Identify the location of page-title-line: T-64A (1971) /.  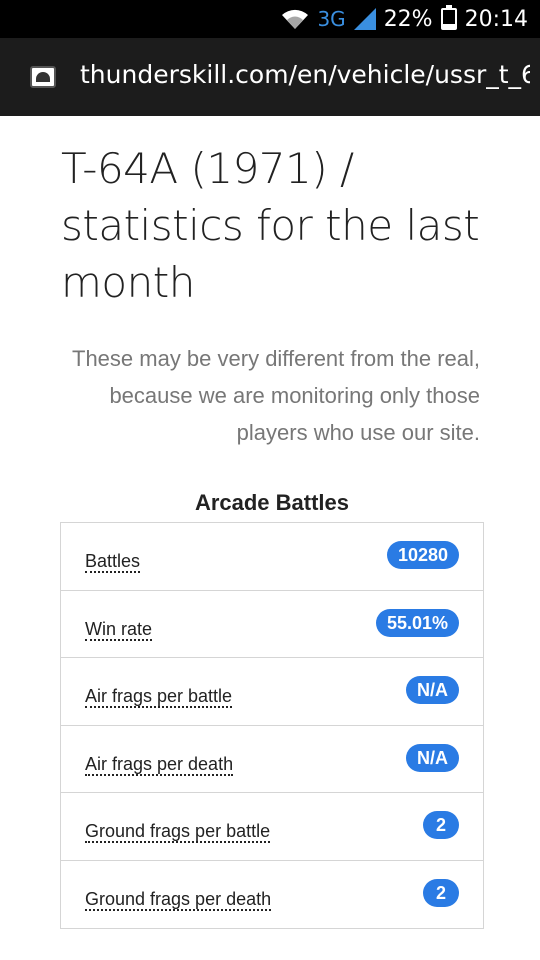
(207, 168).